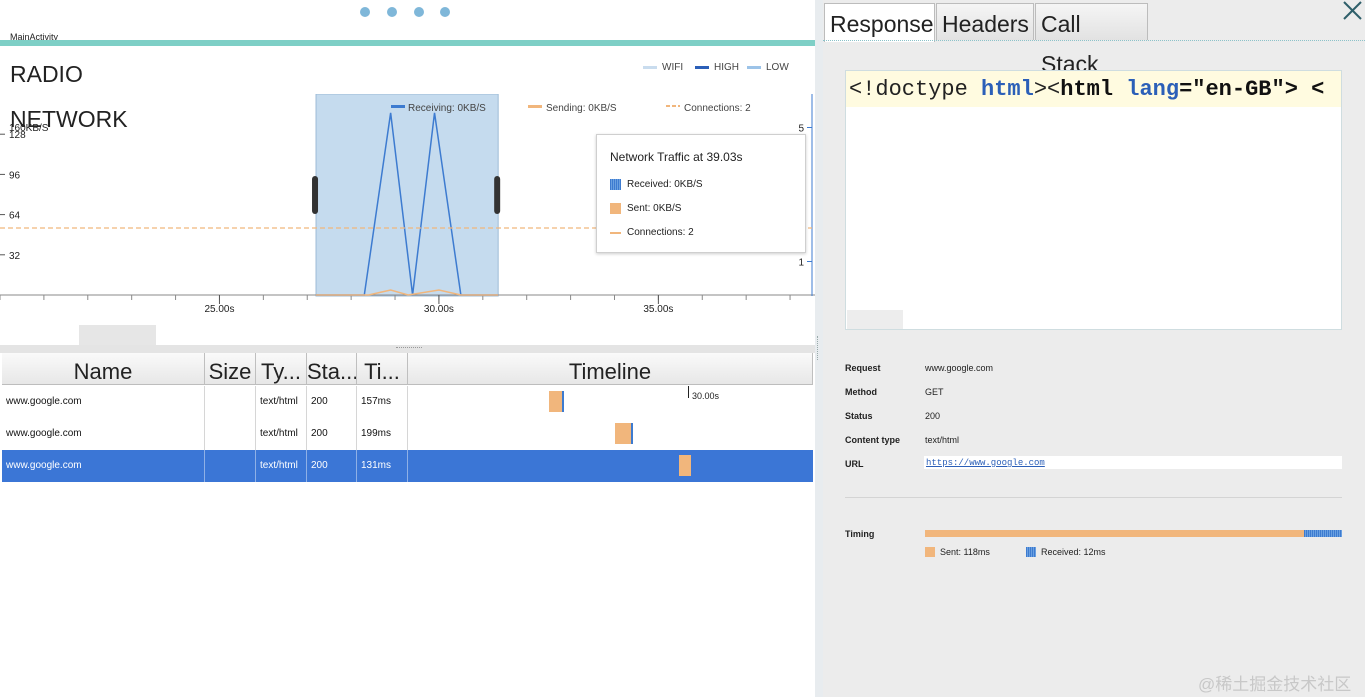 This screenshot has height=697, width=1365. I want to click on selection-range, so click(407, 195).